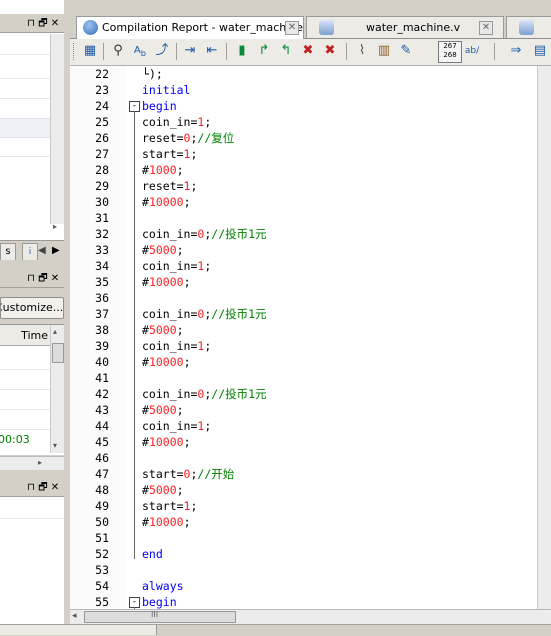  What do you see at coordinates (305, 90) in the screenshot?
I see `code-line: 23 initial` at bounding box center [305, 90].